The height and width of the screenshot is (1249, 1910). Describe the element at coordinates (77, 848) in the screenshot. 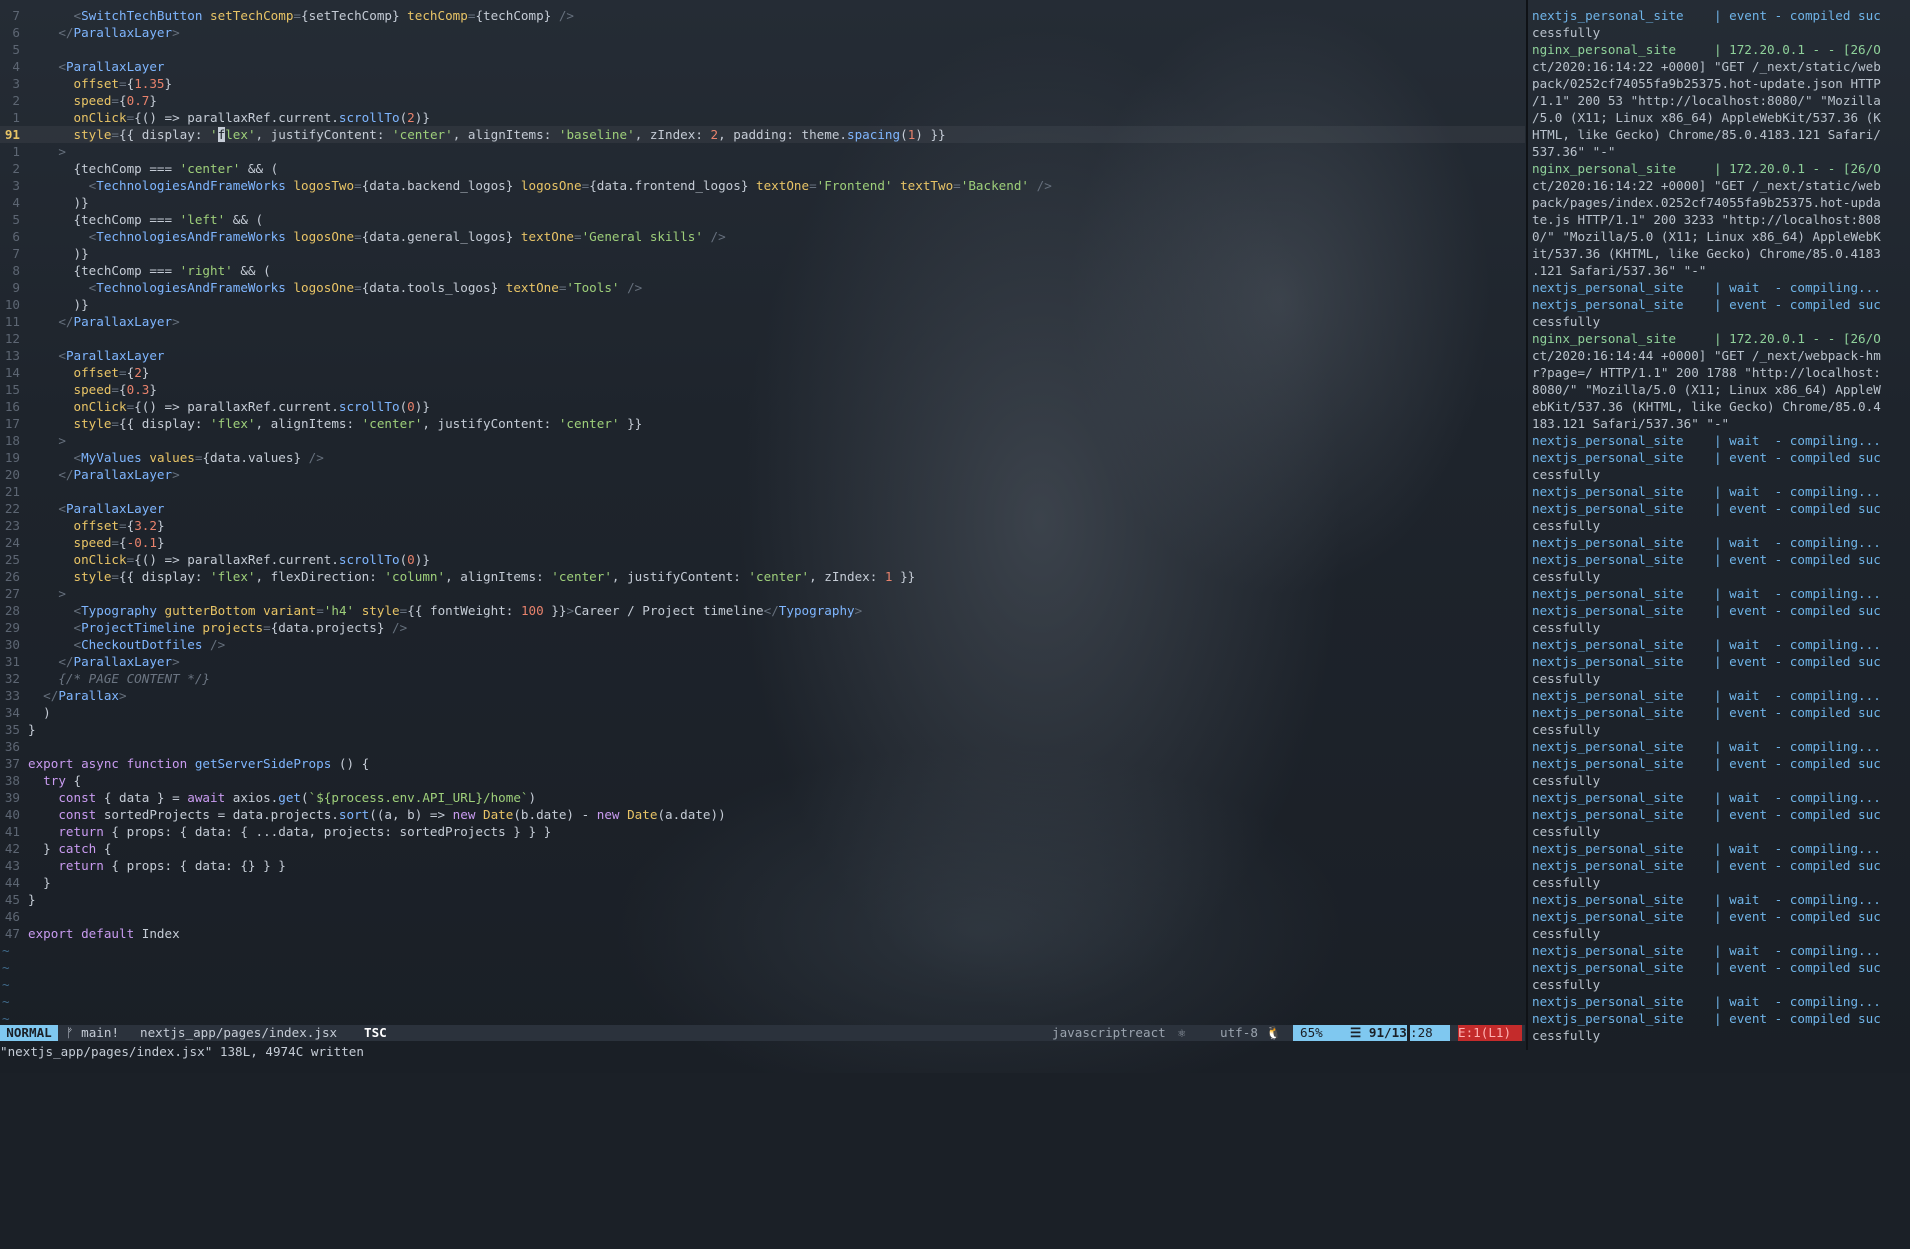

I see `code-token: catch` at that location.